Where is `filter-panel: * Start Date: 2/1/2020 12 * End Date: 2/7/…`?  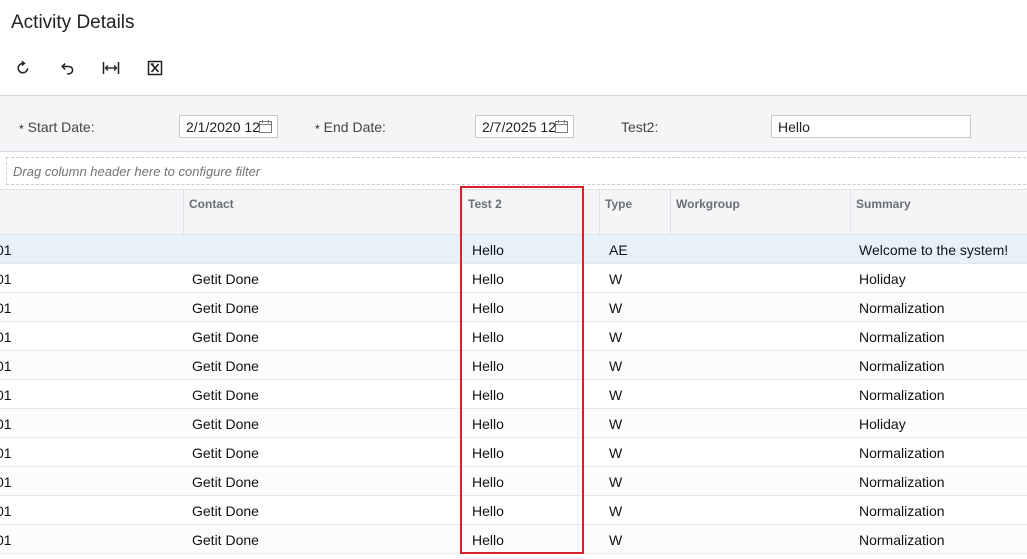
filter-panel: * Start Date: 2/1/2020 12 * End Date: 2/7/… is located at coordinates (513, 123).